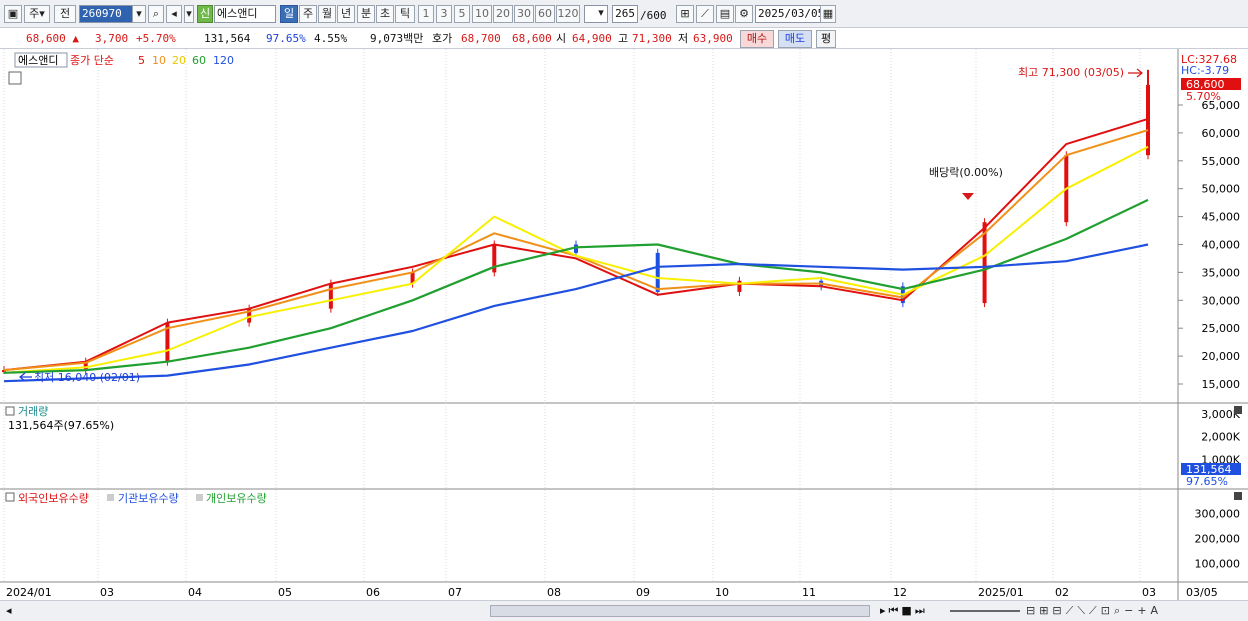 The image size is (1248, 621). Describe the element at coordinates (1221, 189) in the screenshot. I see `price-tick-label: 50,000` at that location.